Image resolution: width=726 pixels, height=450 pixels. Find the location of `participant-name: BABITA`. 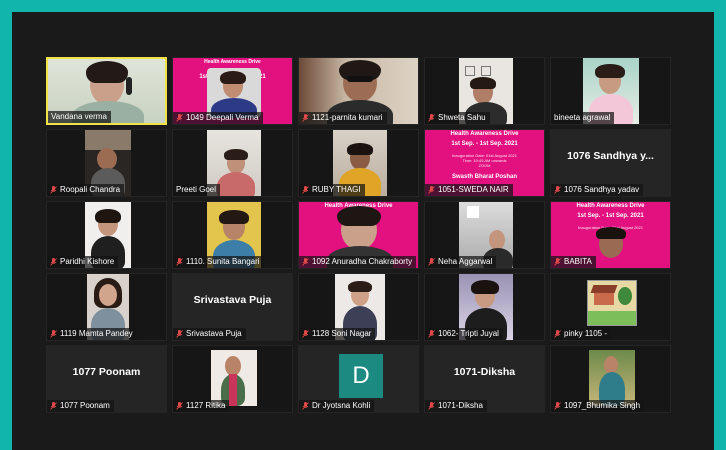

participant-name: BABITA is located at coordinates (573, 262).